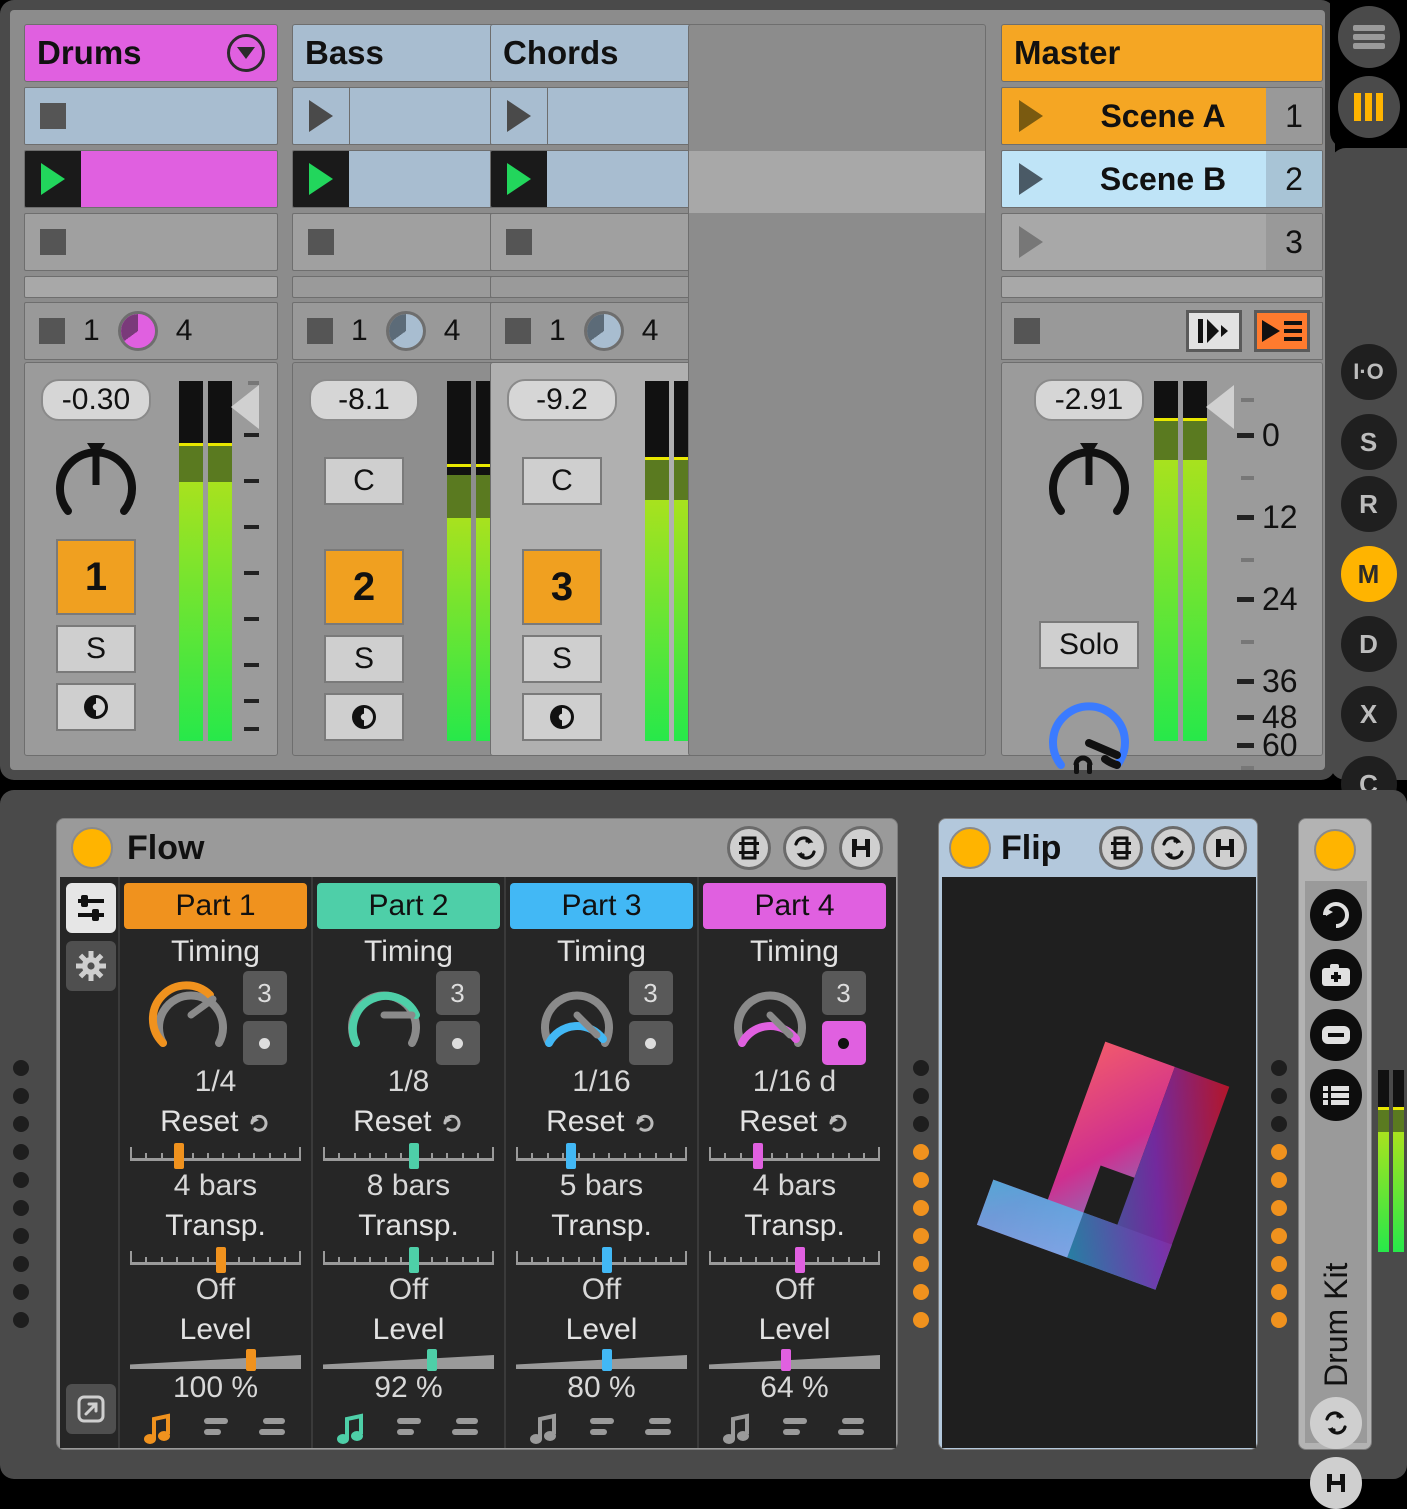 This screenshot has width=1407, height=1509. Describe the element at coordinates (921, 1194) in the screenshot. I see `device-scroll-dots-middle` at that location.